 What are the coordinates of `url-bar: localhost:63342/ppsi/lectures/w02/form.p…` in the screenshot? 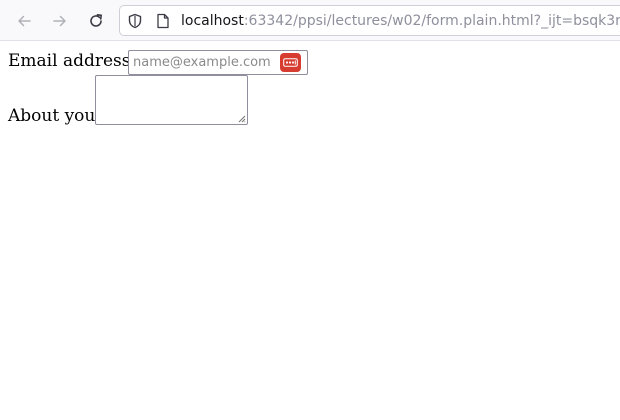 It's located at (369, 20).